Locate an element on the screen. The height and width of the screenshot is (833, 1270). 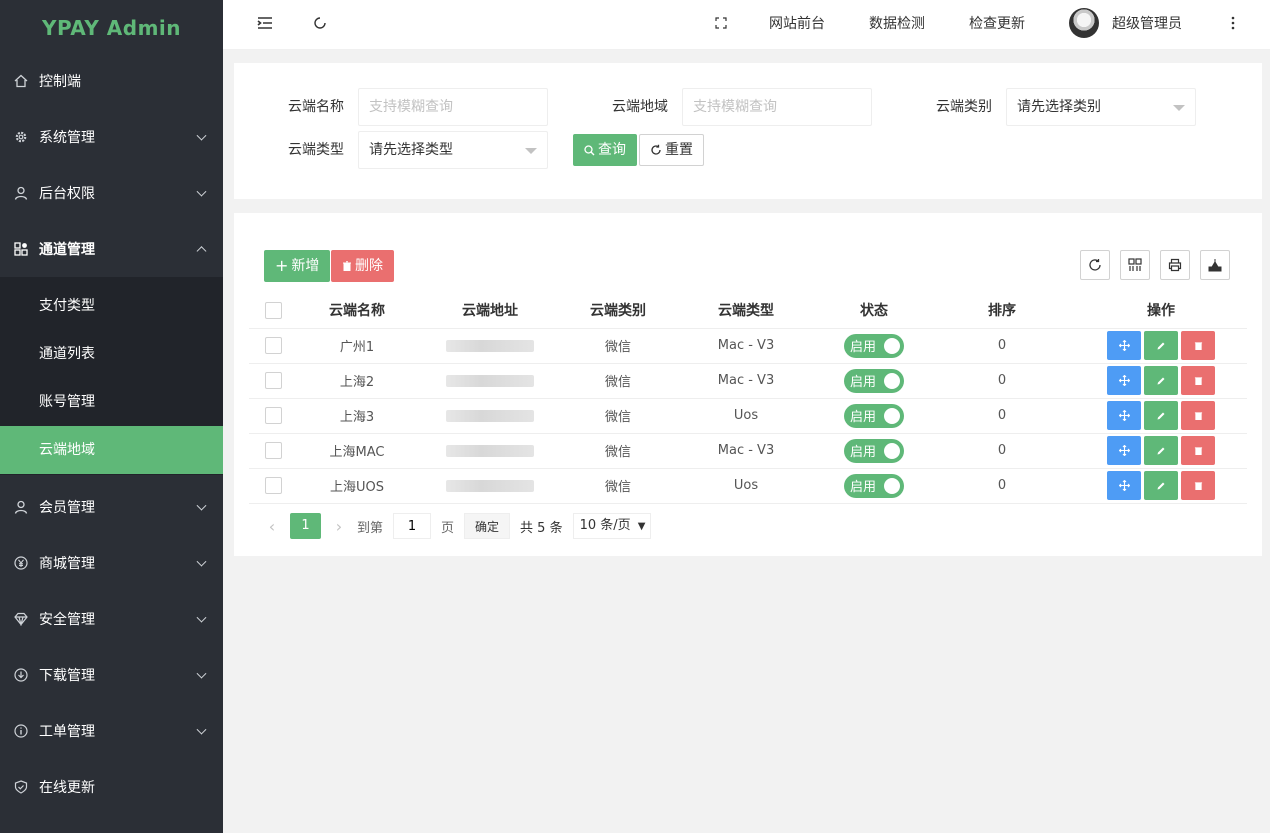
column-header: 状态 is located at coordinates (874, 310).